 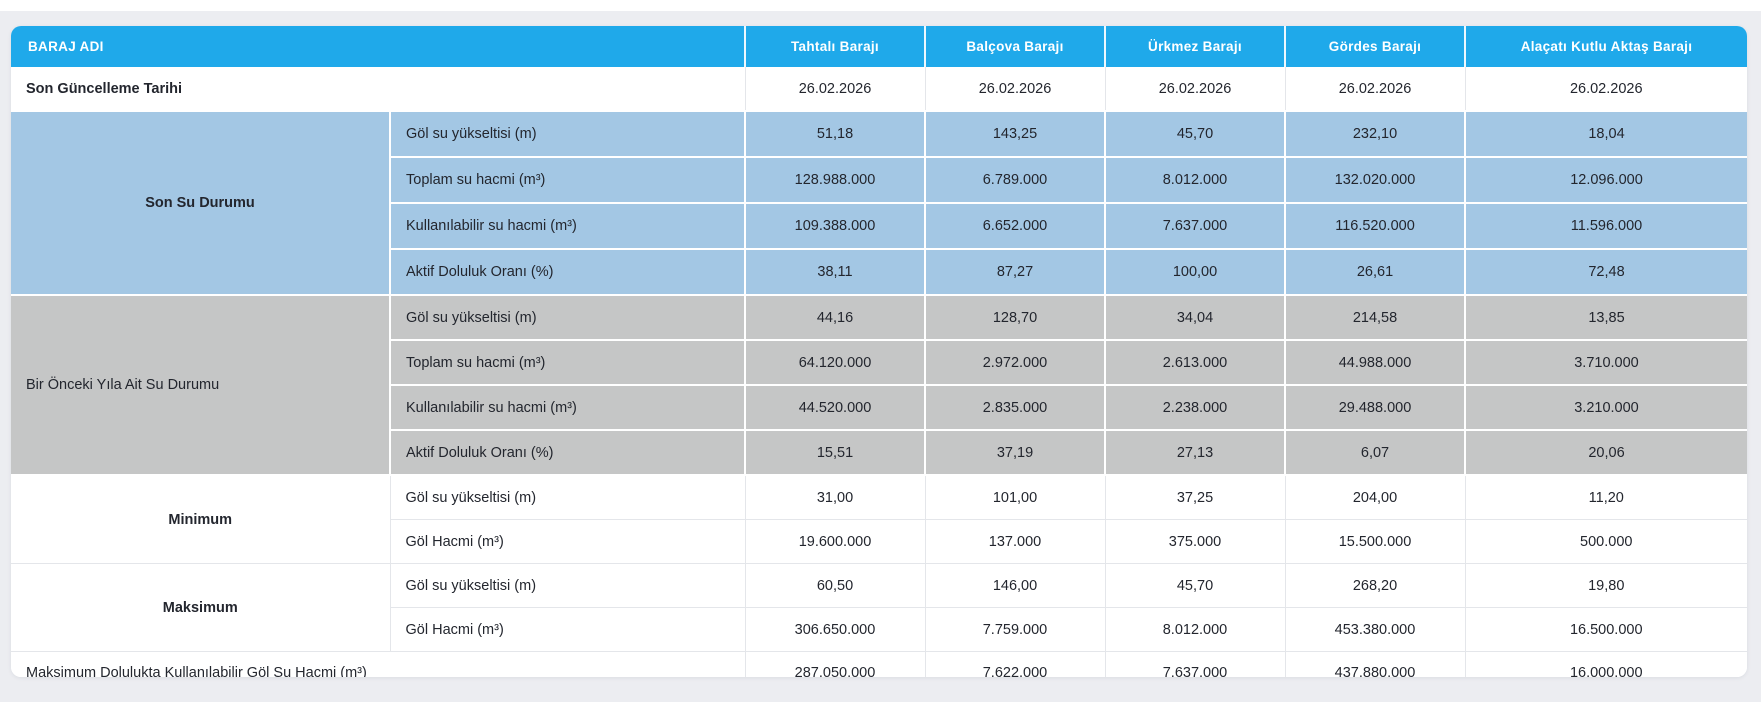 I want to click on cell-value: 31,00, so click(x=835, y=497).